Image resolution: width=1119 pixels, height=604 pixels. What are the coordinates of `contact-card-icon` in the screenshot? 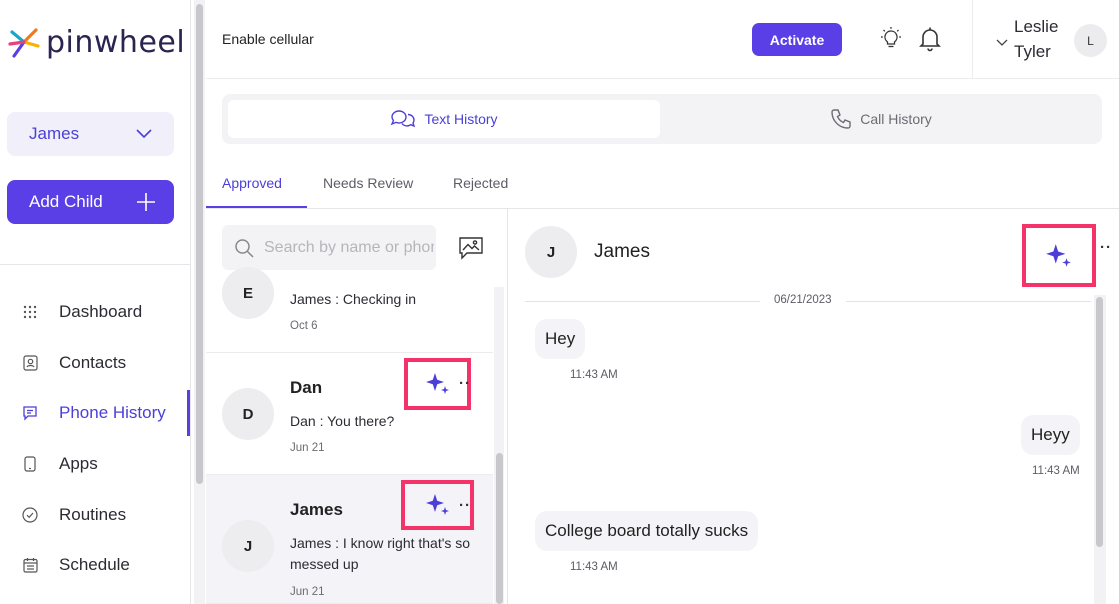 It's located at (30, 363).